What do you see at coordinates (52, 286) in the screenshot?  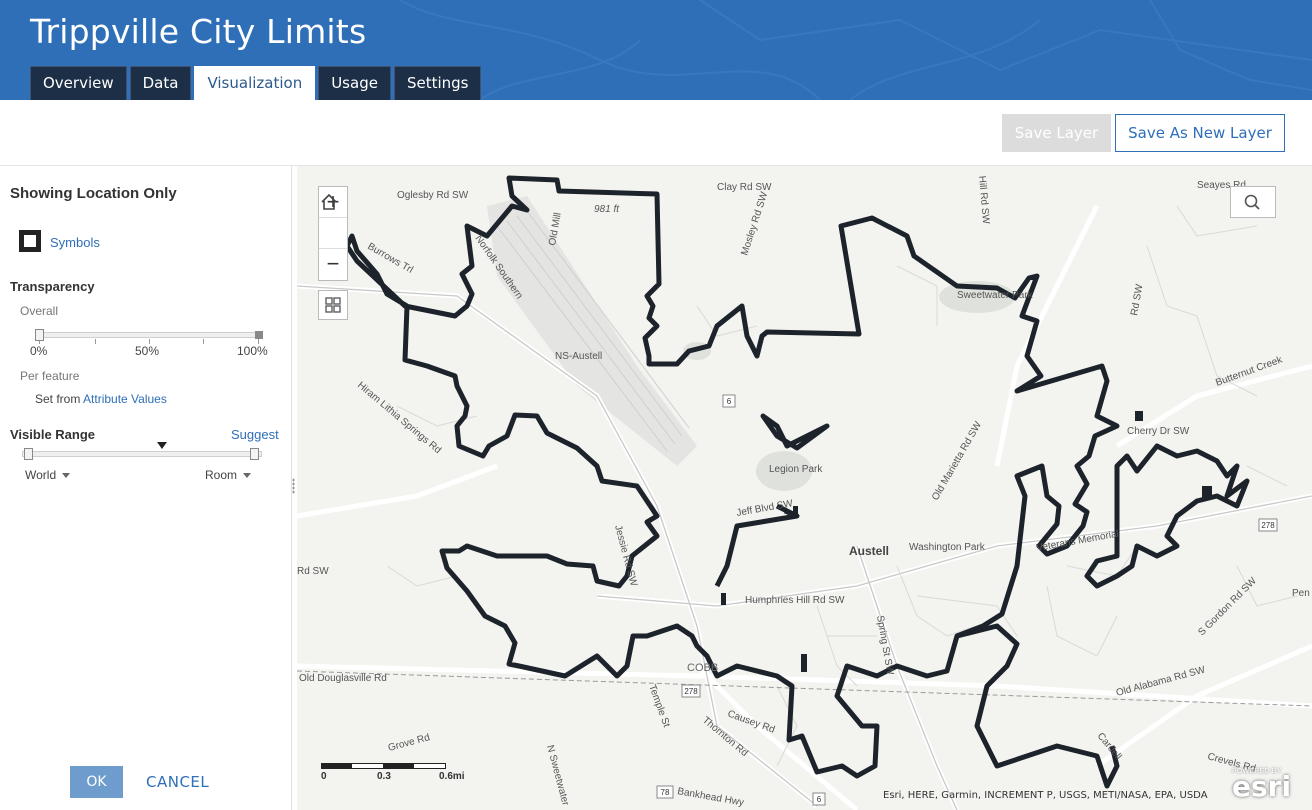 I see `transparency-heading: Transparency` at bounding box center [52, 286].